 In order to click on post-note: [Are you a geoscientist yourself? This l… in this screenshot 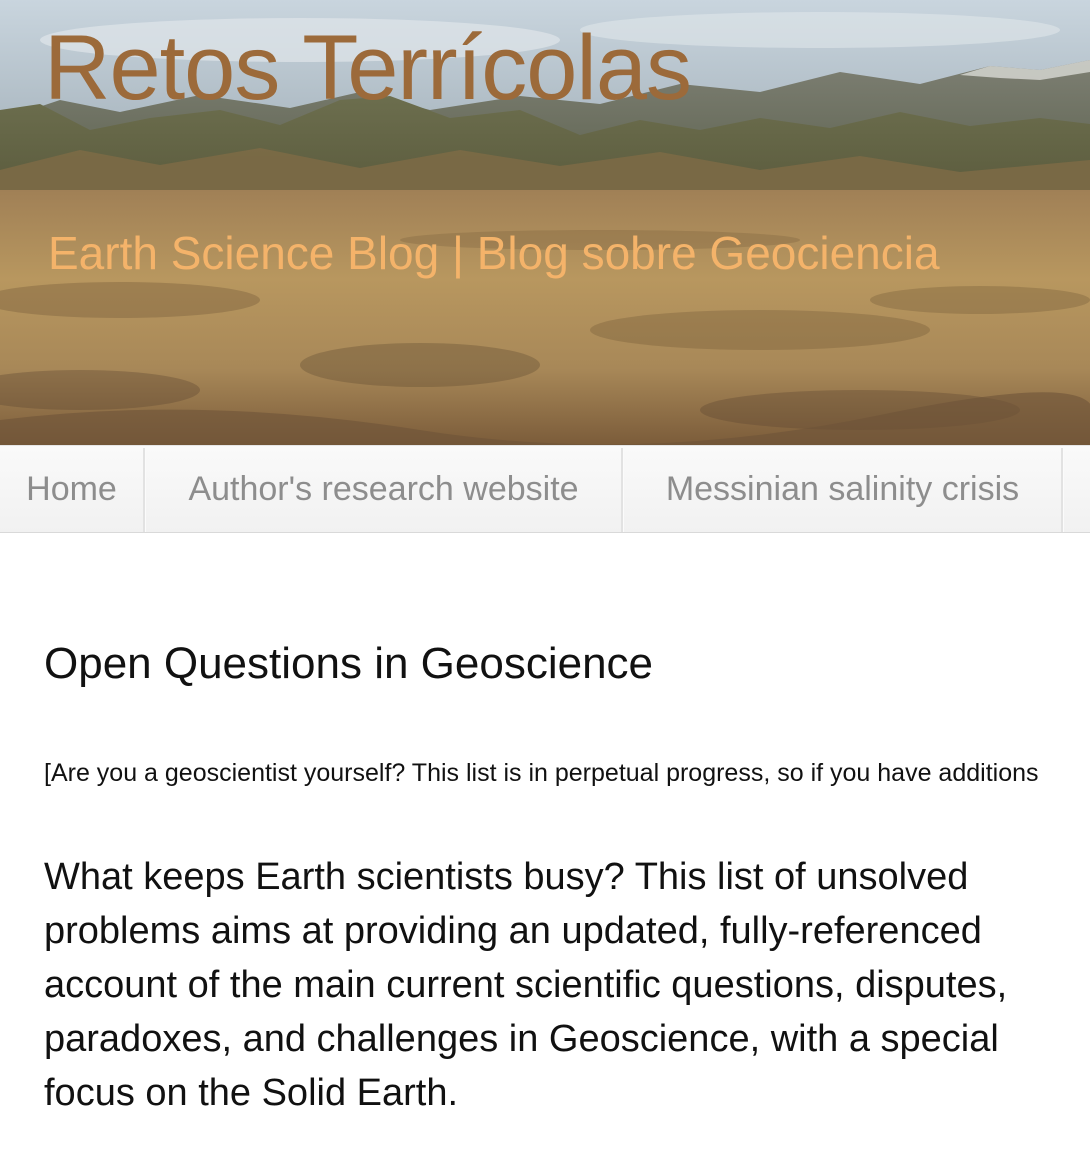, I will do `click(541, 773)`.